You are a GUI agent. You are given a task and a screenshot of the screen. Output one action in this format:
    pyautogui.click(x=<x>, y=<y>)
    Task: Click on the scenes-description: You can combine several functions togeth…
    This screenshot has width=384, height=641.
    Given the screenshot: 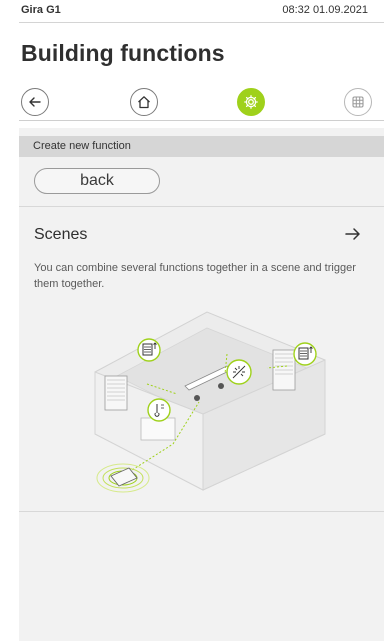 What is the action you would take?
    pyautogui.click(x=195, y=276)
    